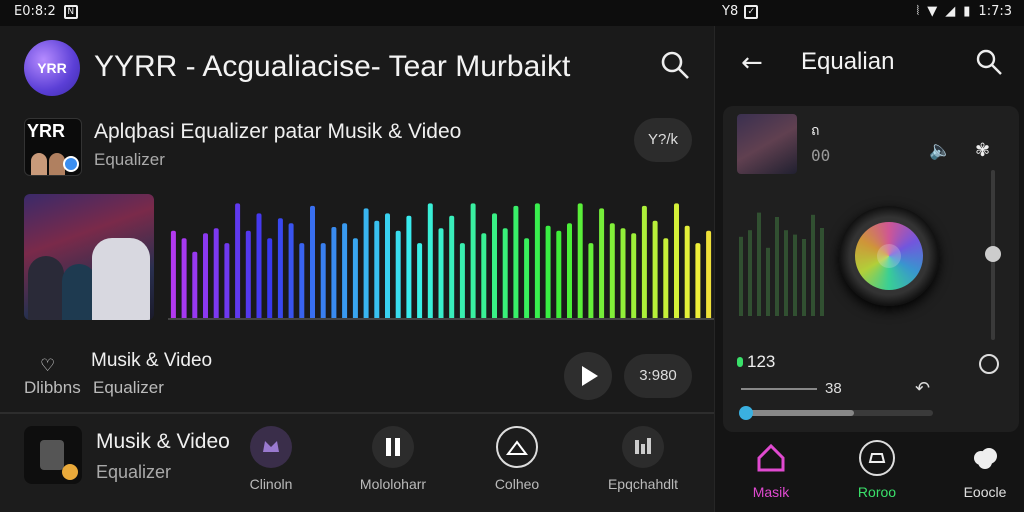  What do you see at coordinates (746, 413) in the screenshot?
I see `progress-knob` at bounding box center [746, 413].